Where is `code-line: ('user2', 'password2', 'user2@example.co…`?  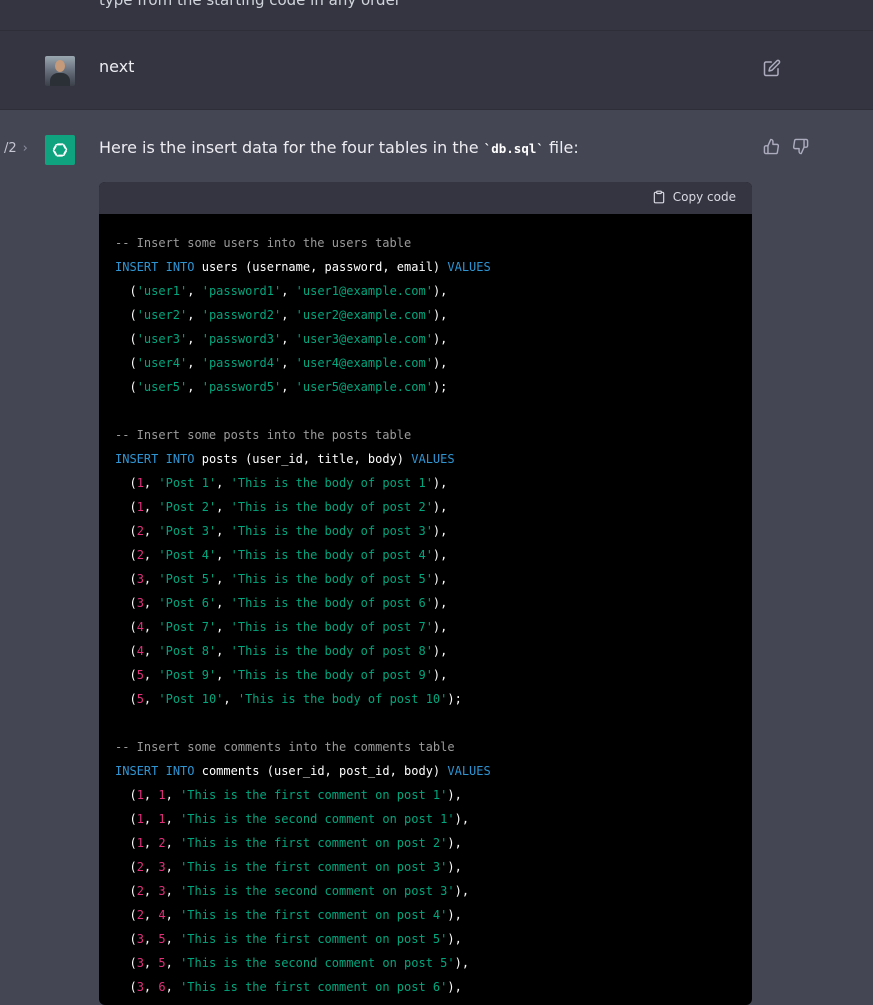
code-line: ('user2', 'password2', 'user2@example.co… is located at coordinates (425, 315).